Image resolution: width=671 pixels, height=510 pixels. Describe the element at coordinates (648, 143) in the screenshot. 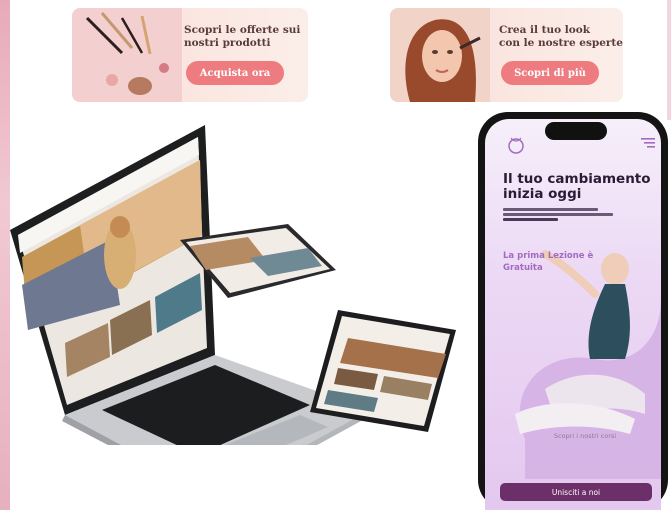

I see `hamburger-menu-icon` at that location.